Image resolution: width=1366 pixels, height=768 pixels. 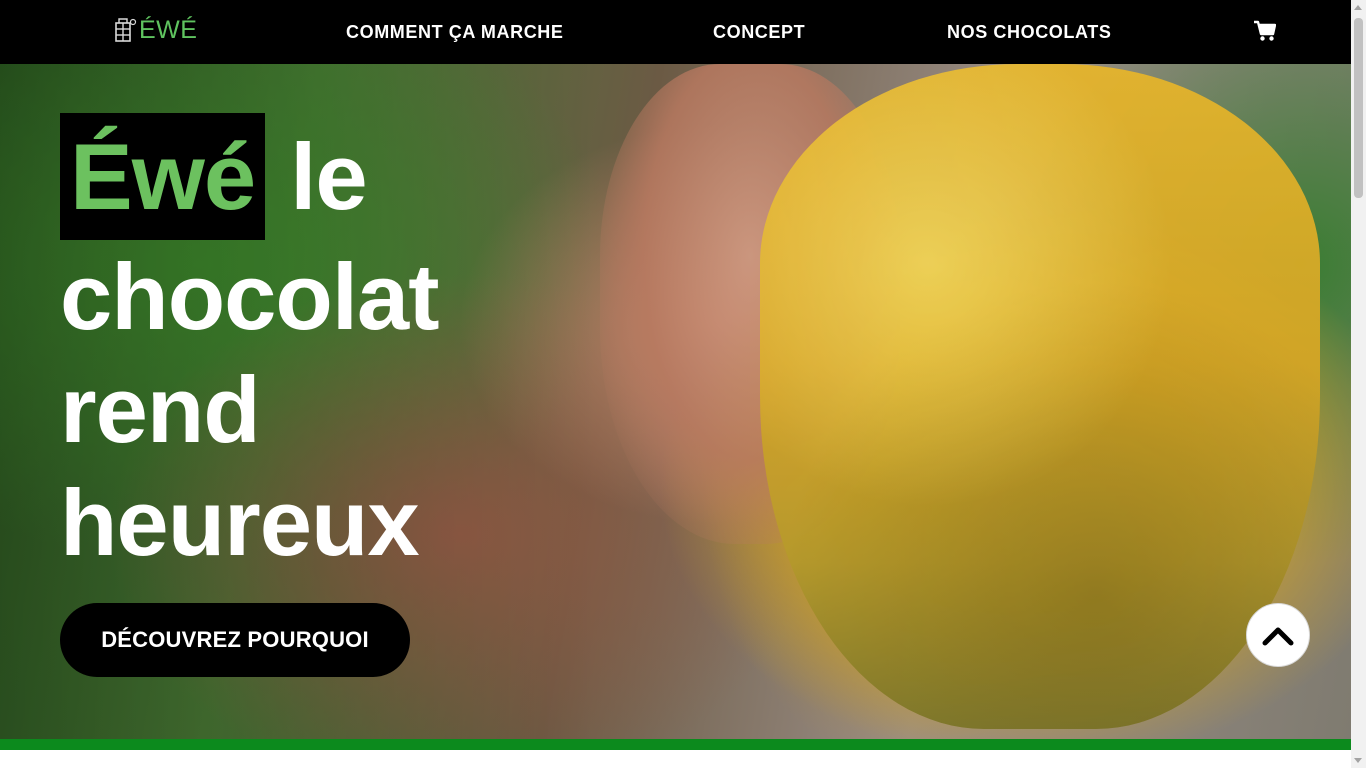 I want to click on scroll-down-arrow-icon, so click(x=1358, y=760).